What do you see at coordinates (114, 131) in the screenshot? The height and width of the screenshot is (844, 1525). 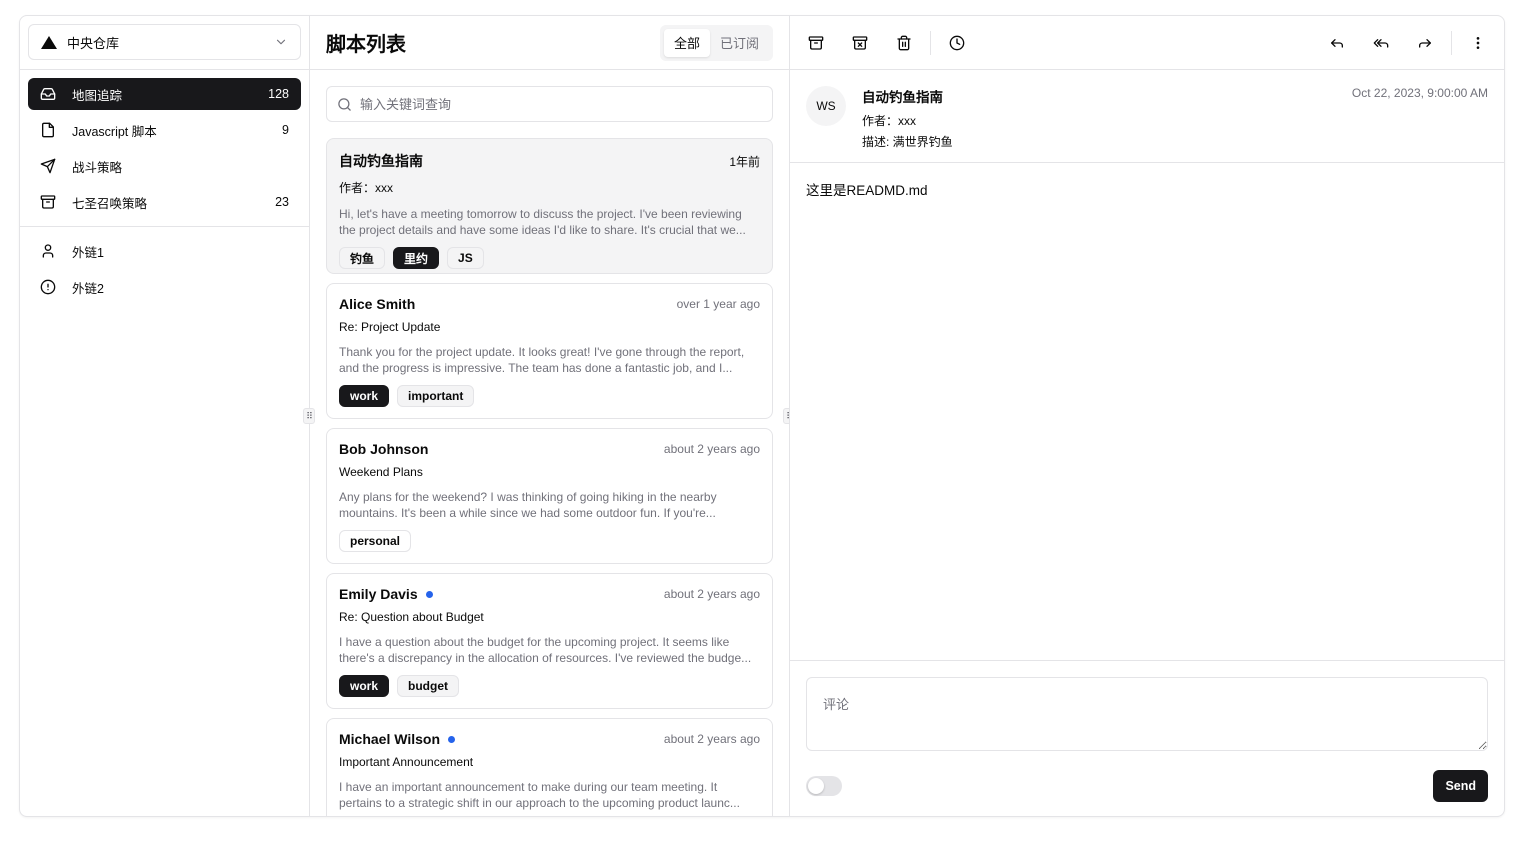 I see `nav-item-label: Javascript 脚本` at bounding box center [114, 131].